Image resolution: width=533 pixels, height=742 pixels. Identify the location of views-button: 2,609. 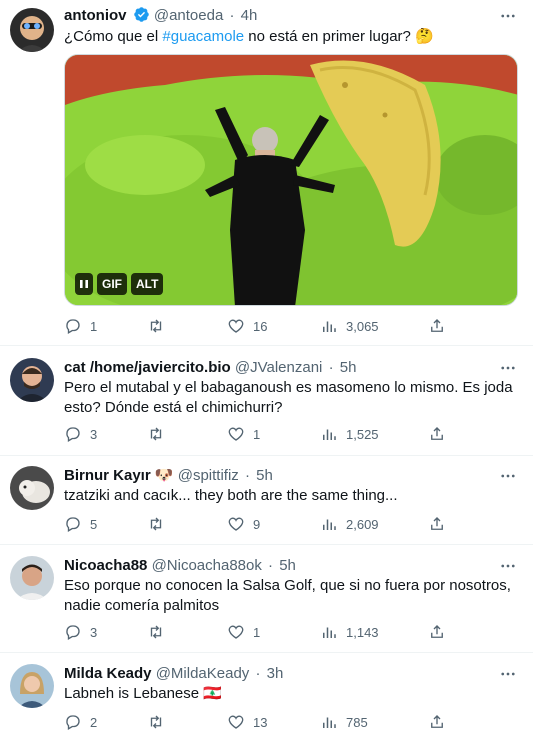
(349, 524).